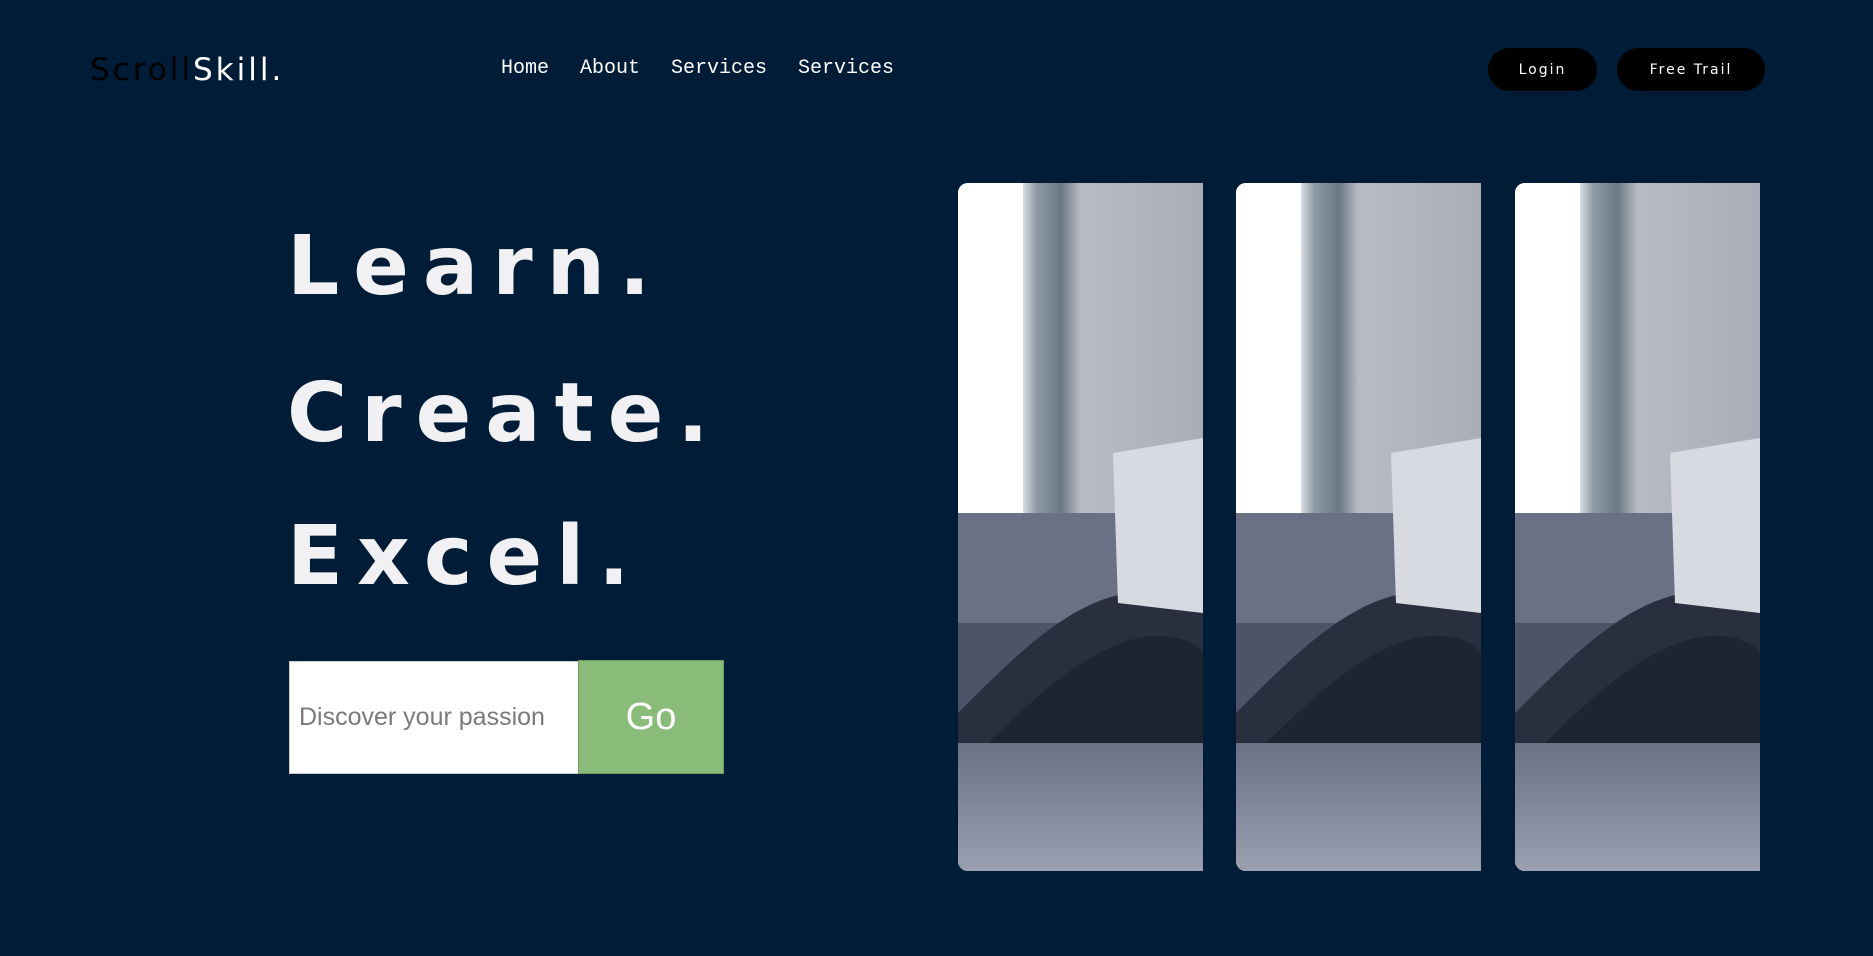 This screenshot has width=1873, height=956. Describe the element at coordinates (1542, 69) in the screenshot. I see `login-button: Login` at that location.